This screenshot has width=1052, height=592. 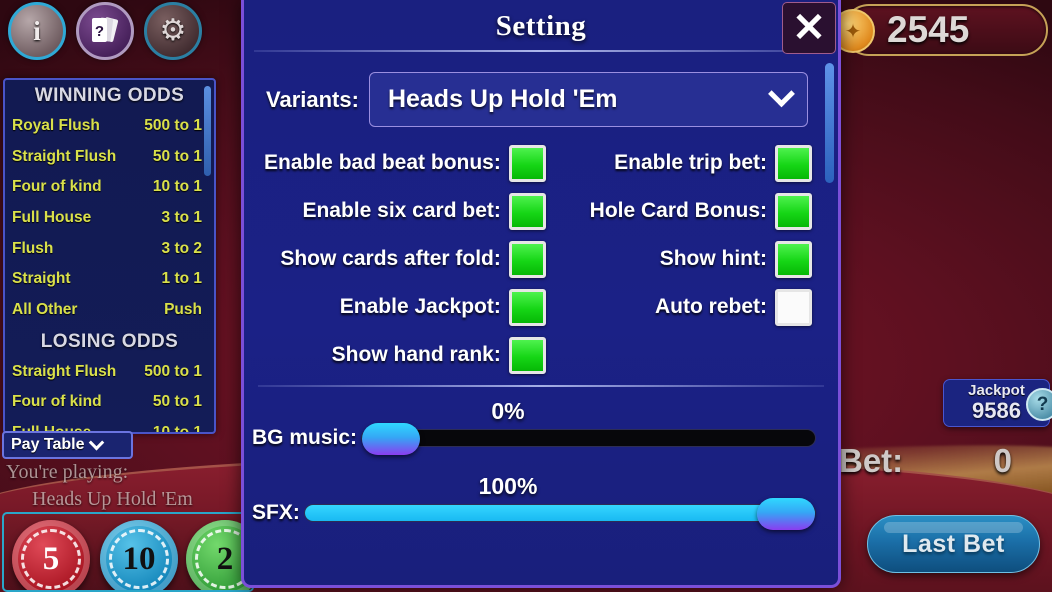 What do you see at coordinates (109, 95) in the screenshot?
I see `winning-odds-header: WINNING ODDS` at bounding box center [109, 95].